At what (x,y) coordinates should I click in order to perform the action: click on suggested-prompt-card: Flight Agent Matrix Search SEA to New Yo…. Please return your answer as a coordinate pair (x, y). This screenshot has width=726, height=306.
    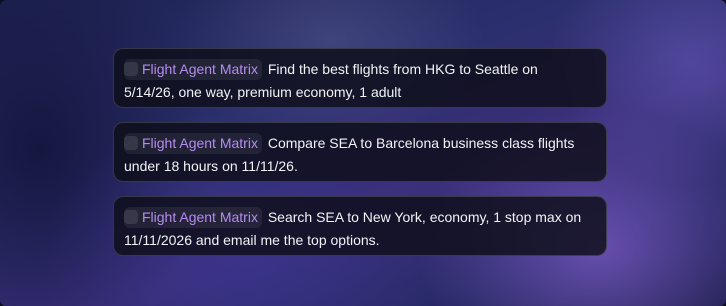
    Looking at the image, I should click on (360, 226).